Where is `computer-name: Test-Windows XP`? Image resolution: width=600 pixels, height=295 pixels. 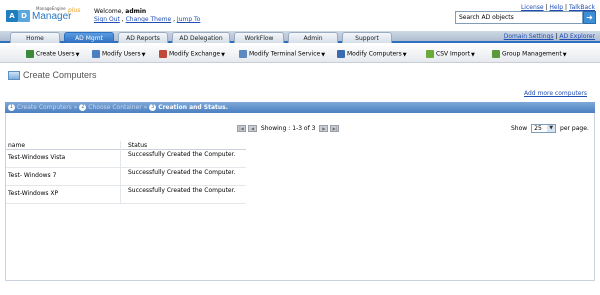 computer-name: Test-Windows XP is located at coordinates (33, 193).